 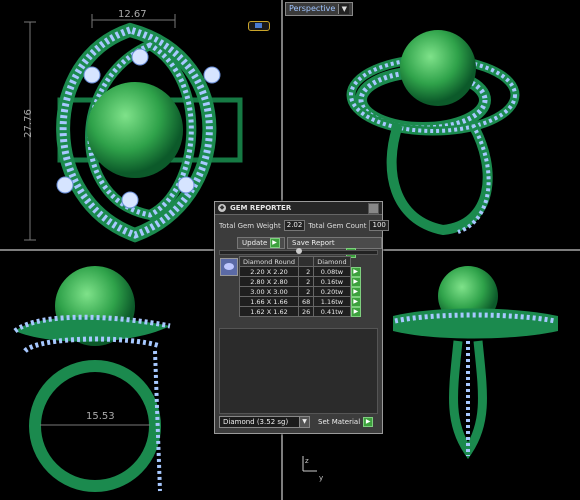 What do you see at coordinates (321, 478) in the screenshot?
I see `axis-y-label: y` at bounding box center [321, 478].